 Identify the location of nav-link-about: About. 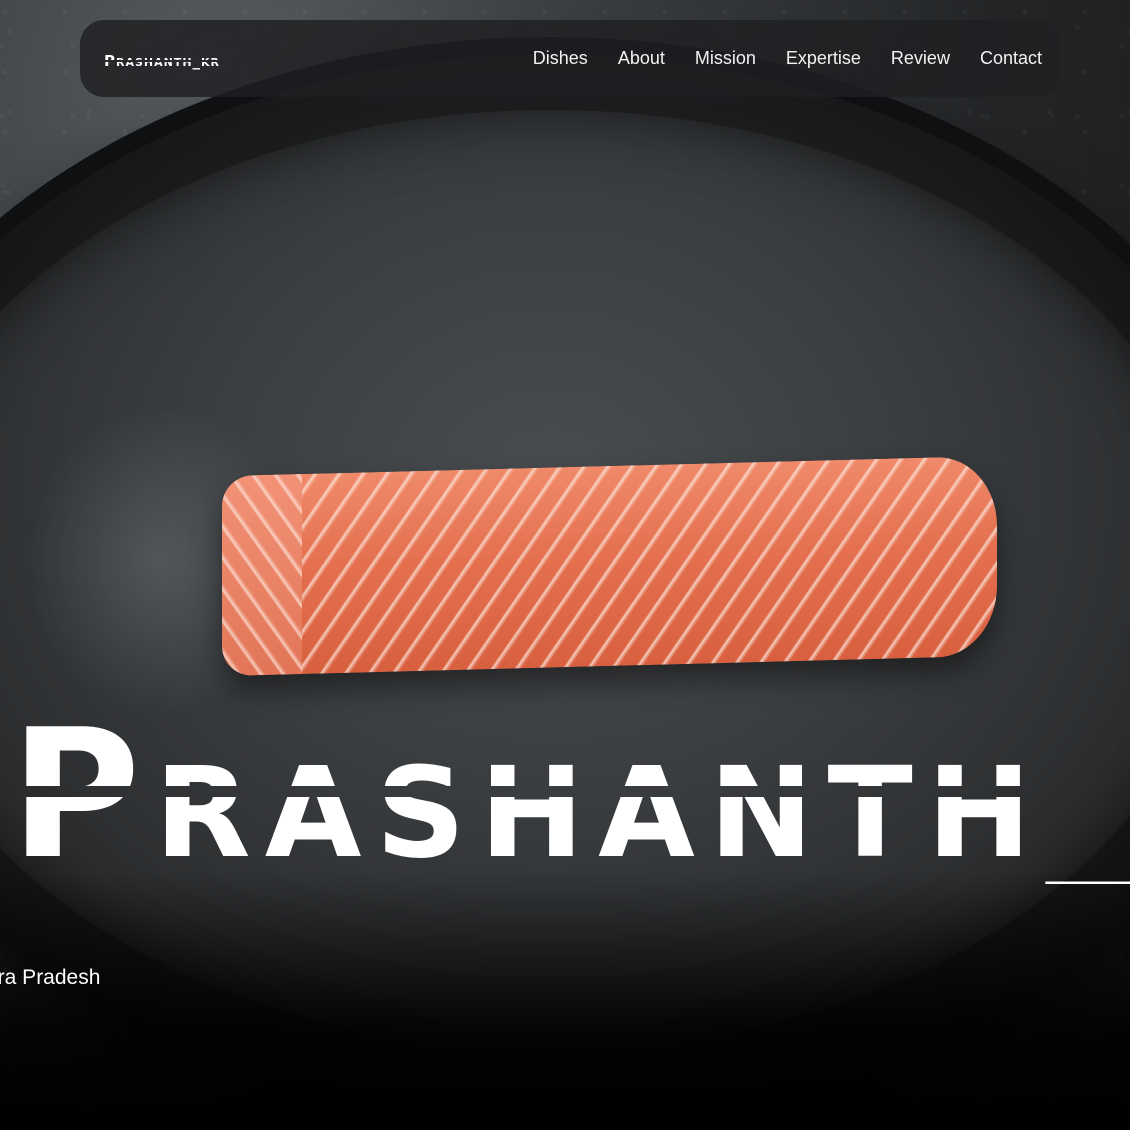
(641, 58).